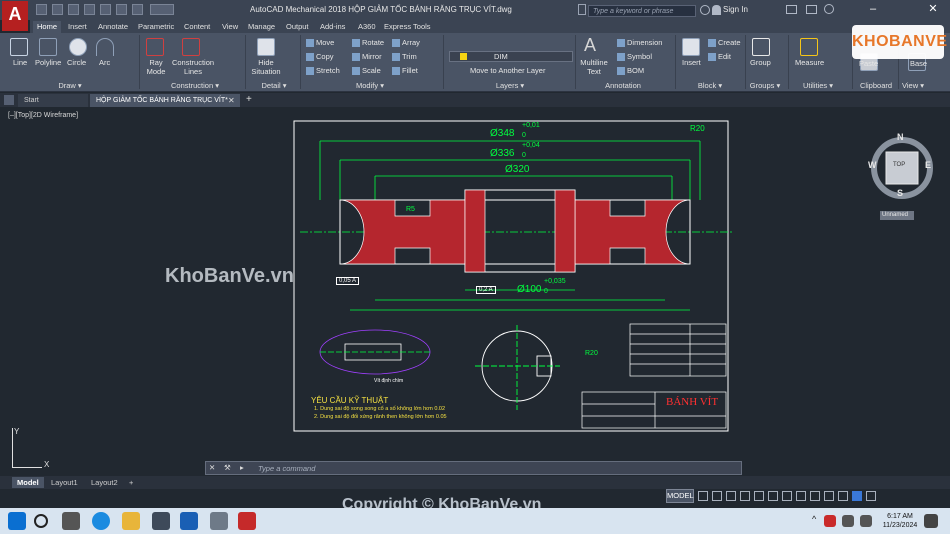 This screenshot has width=950, height=534. I want to click on task-view-icon, so click(71, 521).